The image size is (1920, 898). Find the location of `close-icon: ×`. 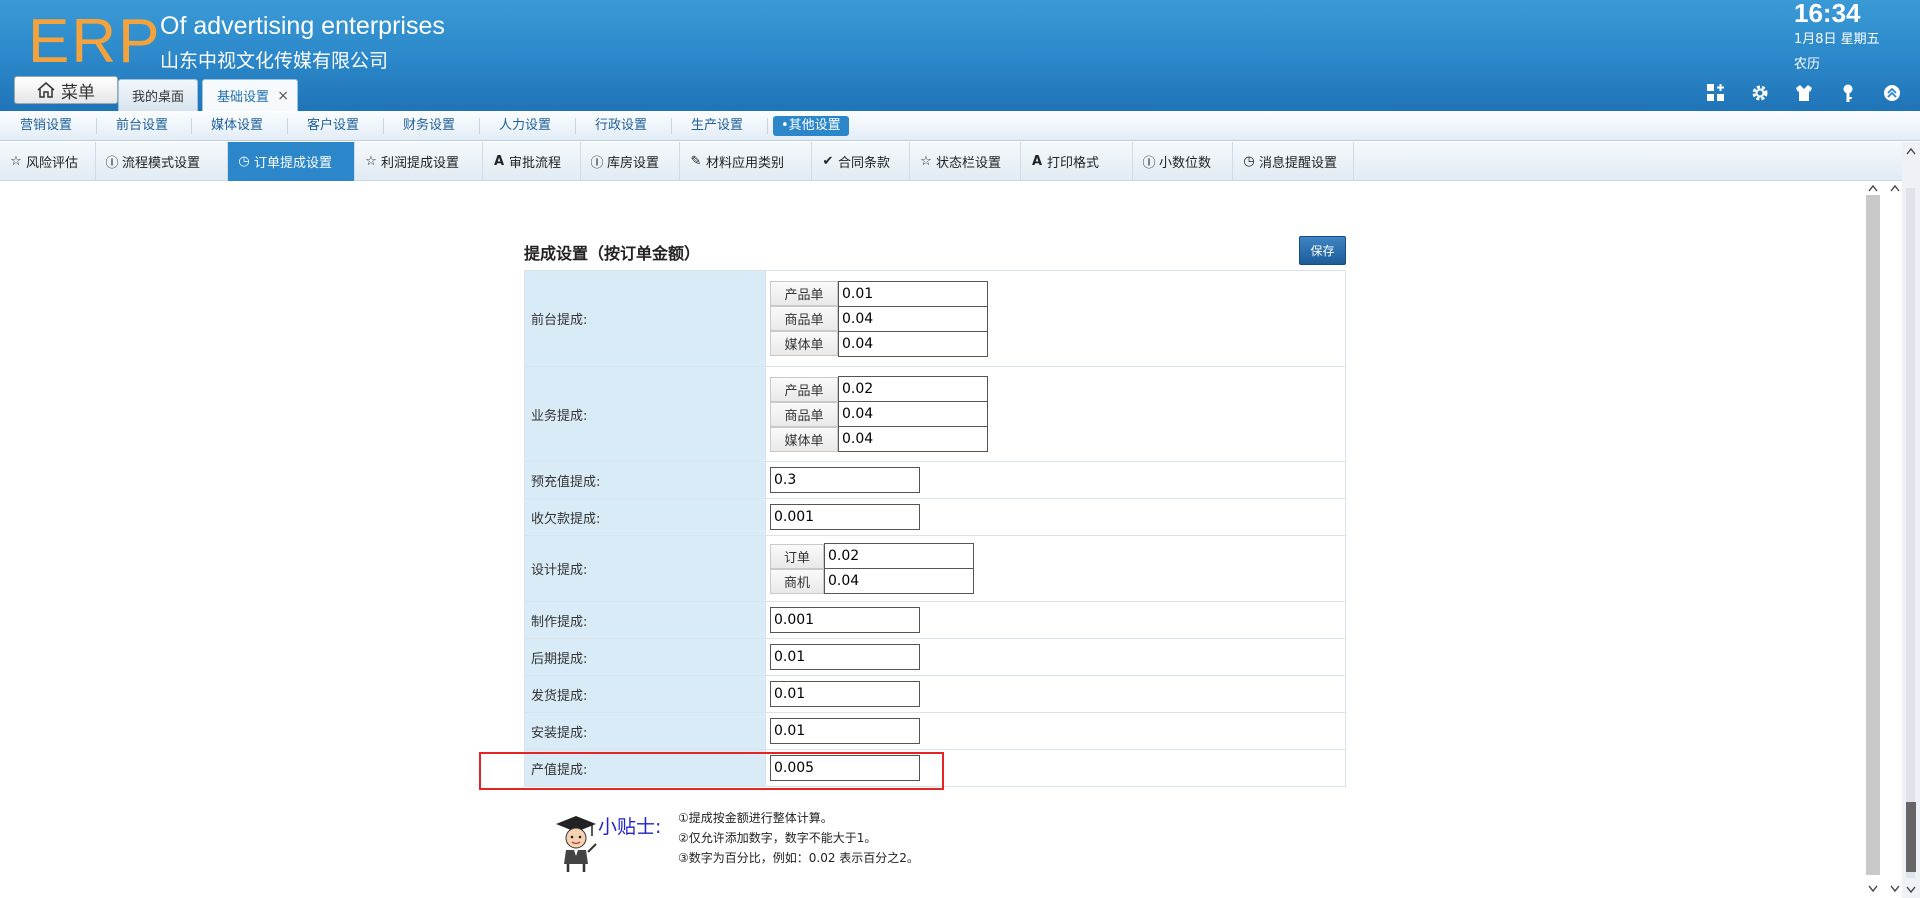

close-icon: × is located at coordinates (283, 96).